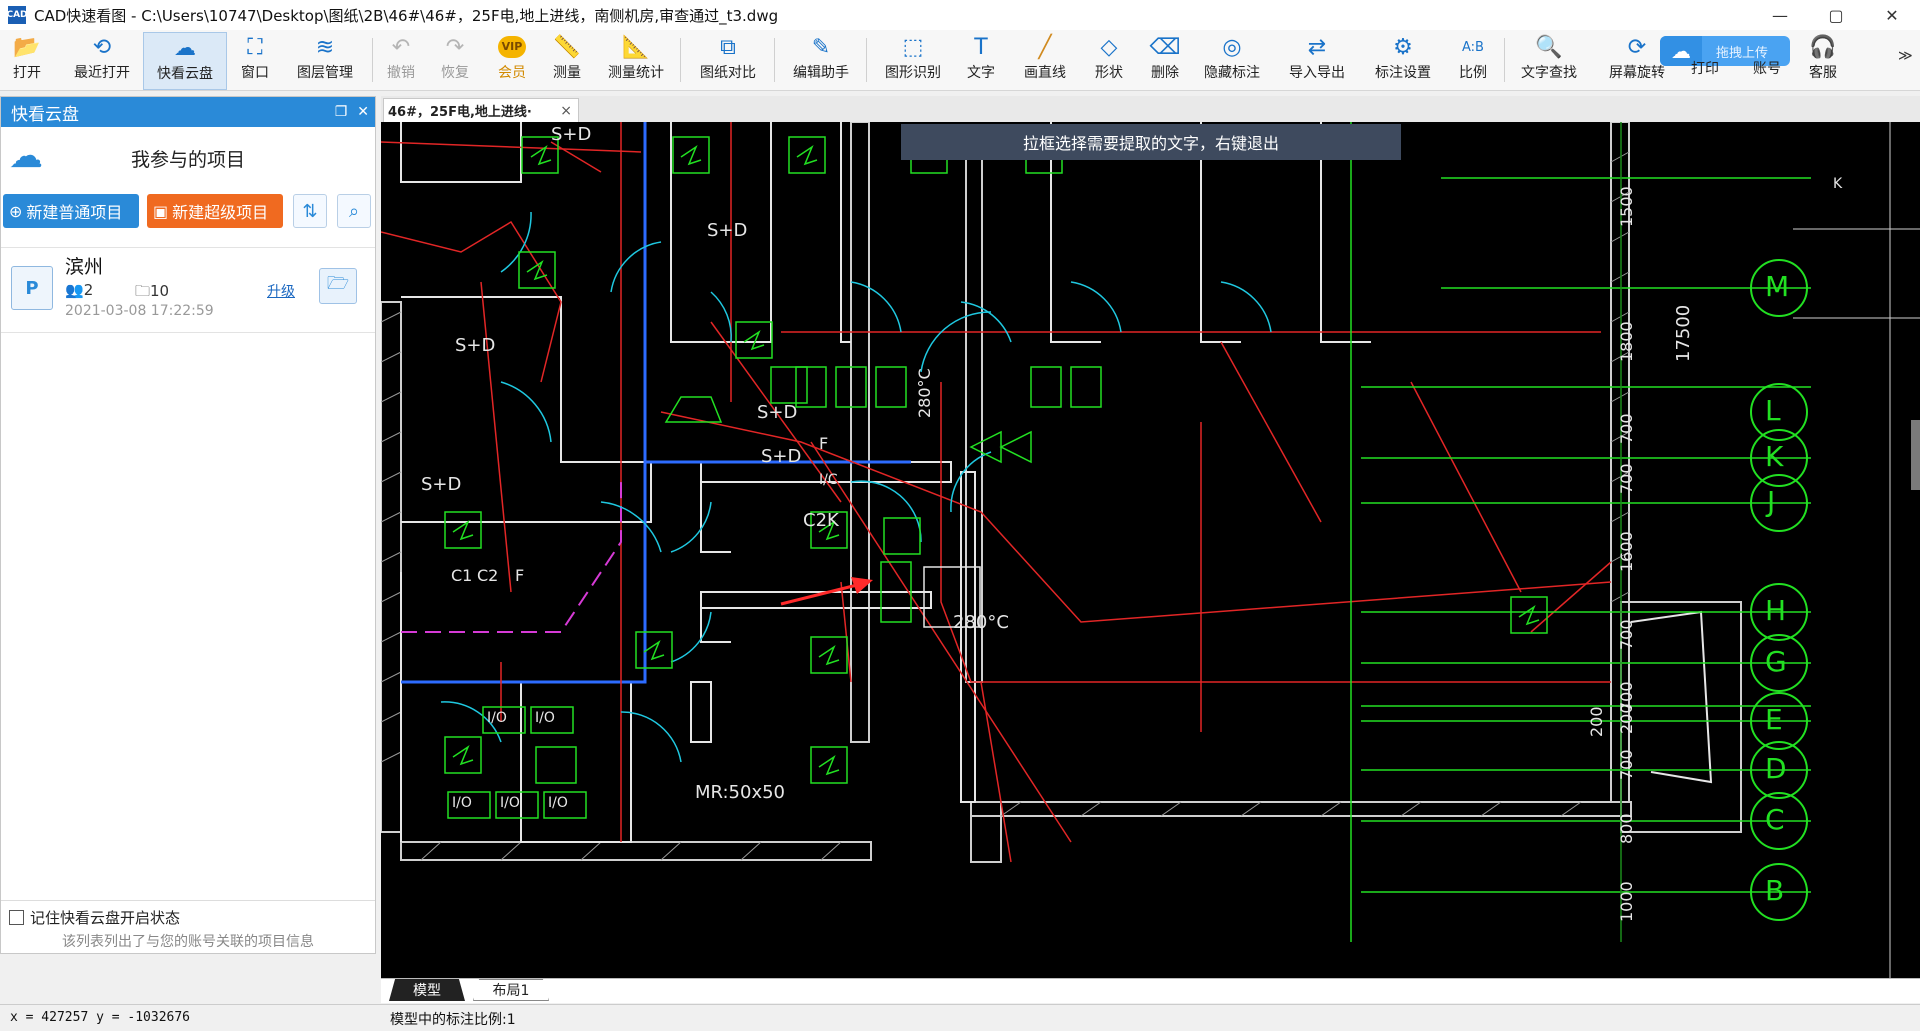 This screenshot has width=1920, height=1031. I want to click on magenta-dashed-line, so click(511, 557).